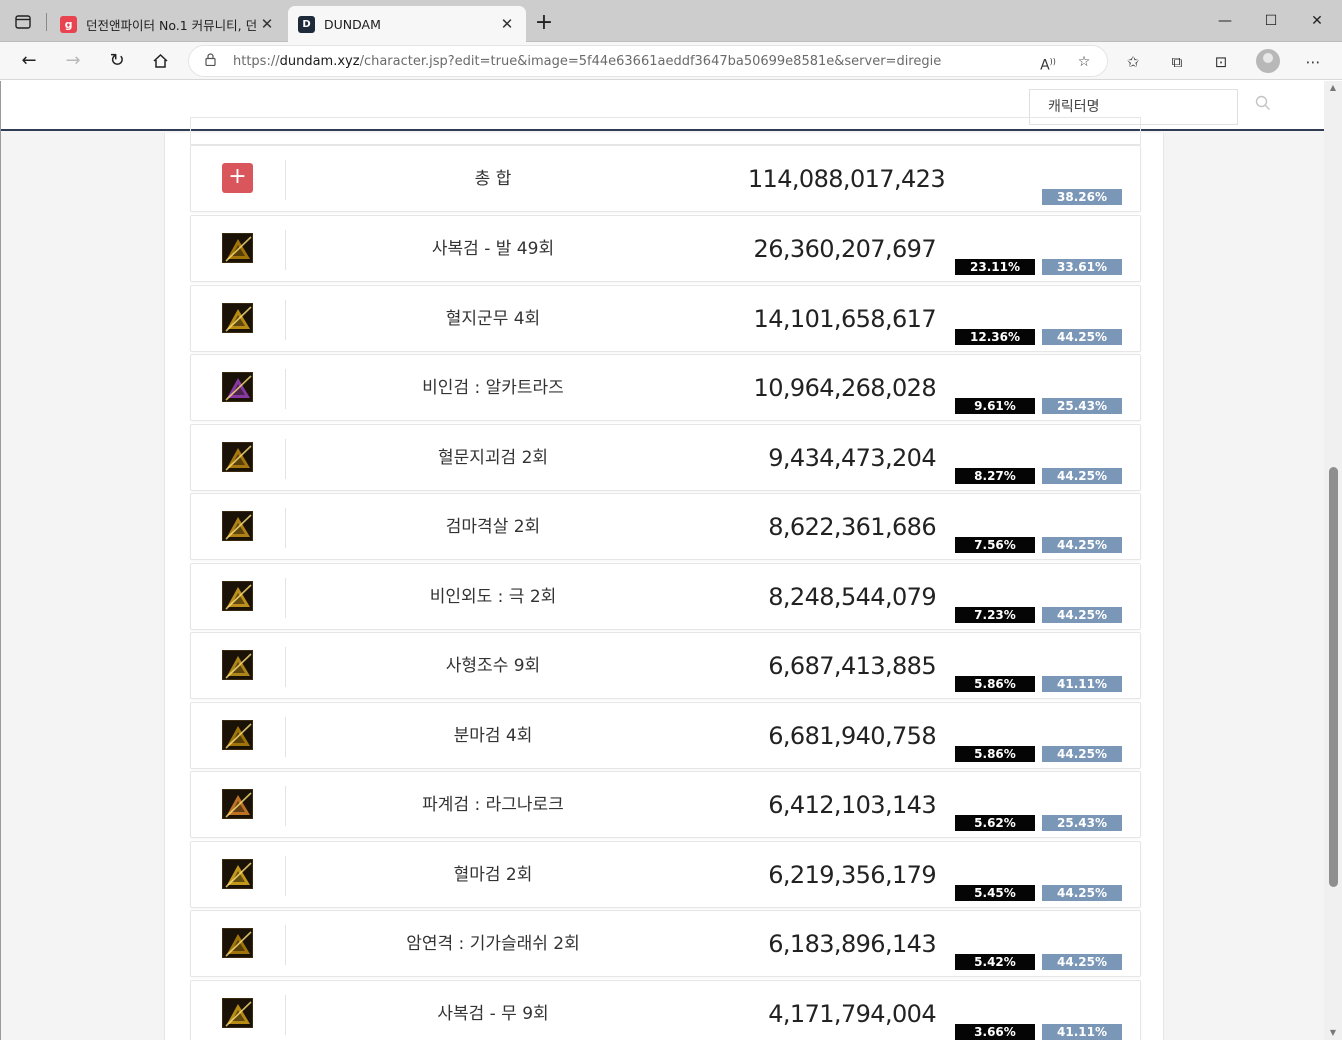  What do you see at coordinates (665, 874) in the screenshot?
I see `skill-row: 혈마검 2회 6,219,356,179 5.45% 44.25%` at bounding box center [665, 874].